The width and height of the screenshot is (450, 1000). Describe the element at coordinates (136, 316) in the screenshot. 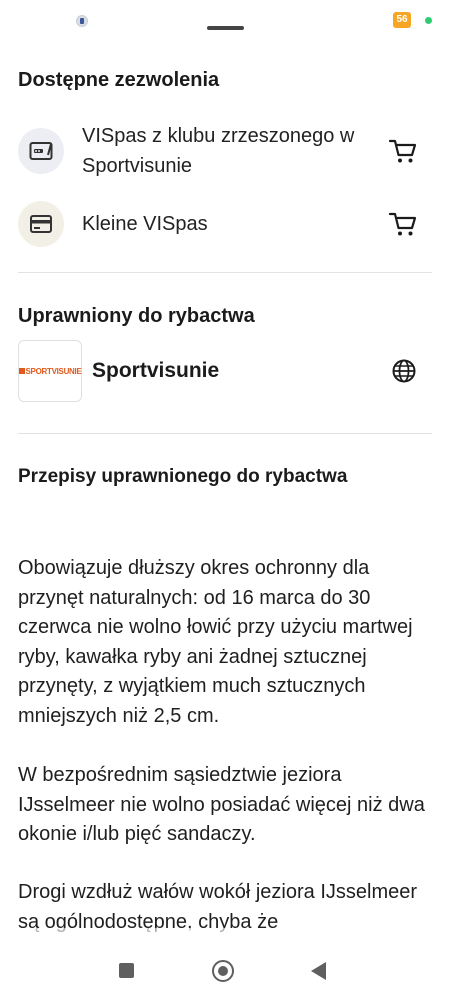

I see `fishing-rights-heading: Uprawniony do rybactwa` at that location.